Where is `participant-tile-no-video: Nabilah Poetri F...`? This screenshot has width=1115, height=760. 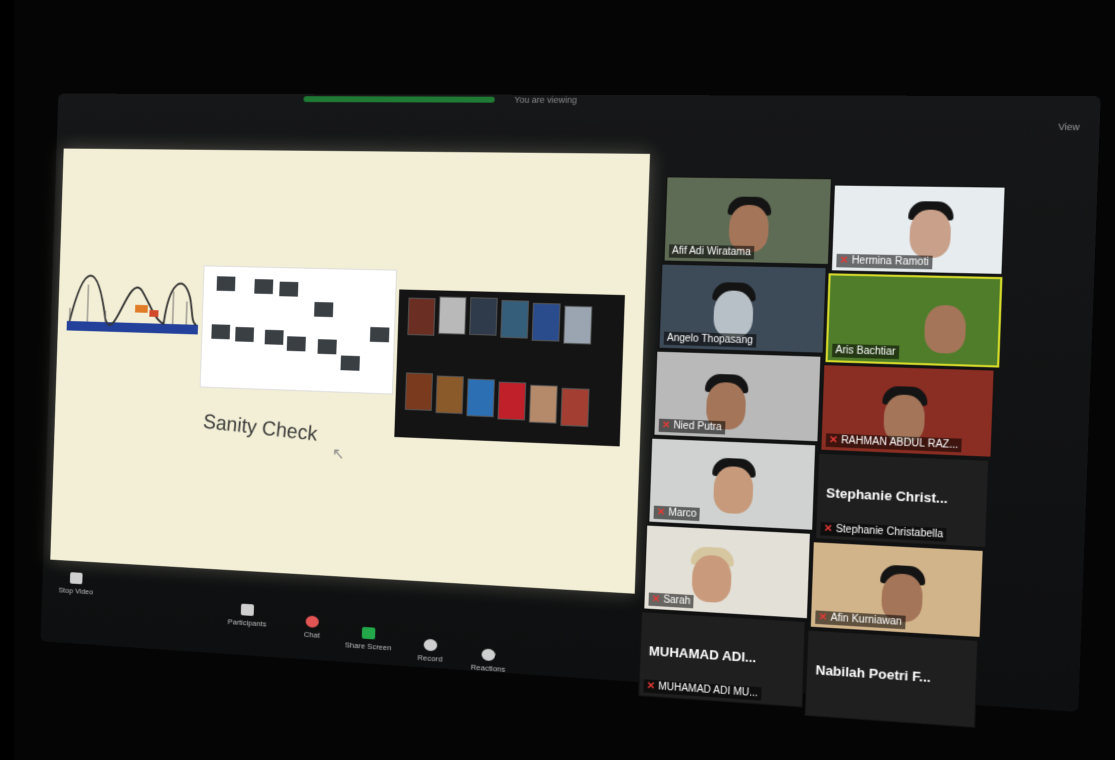 participant-tile-no-video: Nabilah Poetri F... is located at coordinates (891, 679).